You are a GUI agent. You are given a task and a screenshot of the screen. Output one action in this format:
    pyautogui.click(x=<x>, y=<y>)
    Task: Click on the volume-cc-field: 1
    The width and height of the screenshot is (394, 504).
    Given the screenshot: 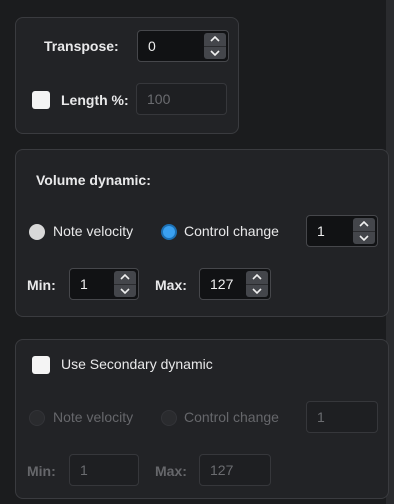 What is the action you would take?
    pyautogui.click(x=342, y=231)
    